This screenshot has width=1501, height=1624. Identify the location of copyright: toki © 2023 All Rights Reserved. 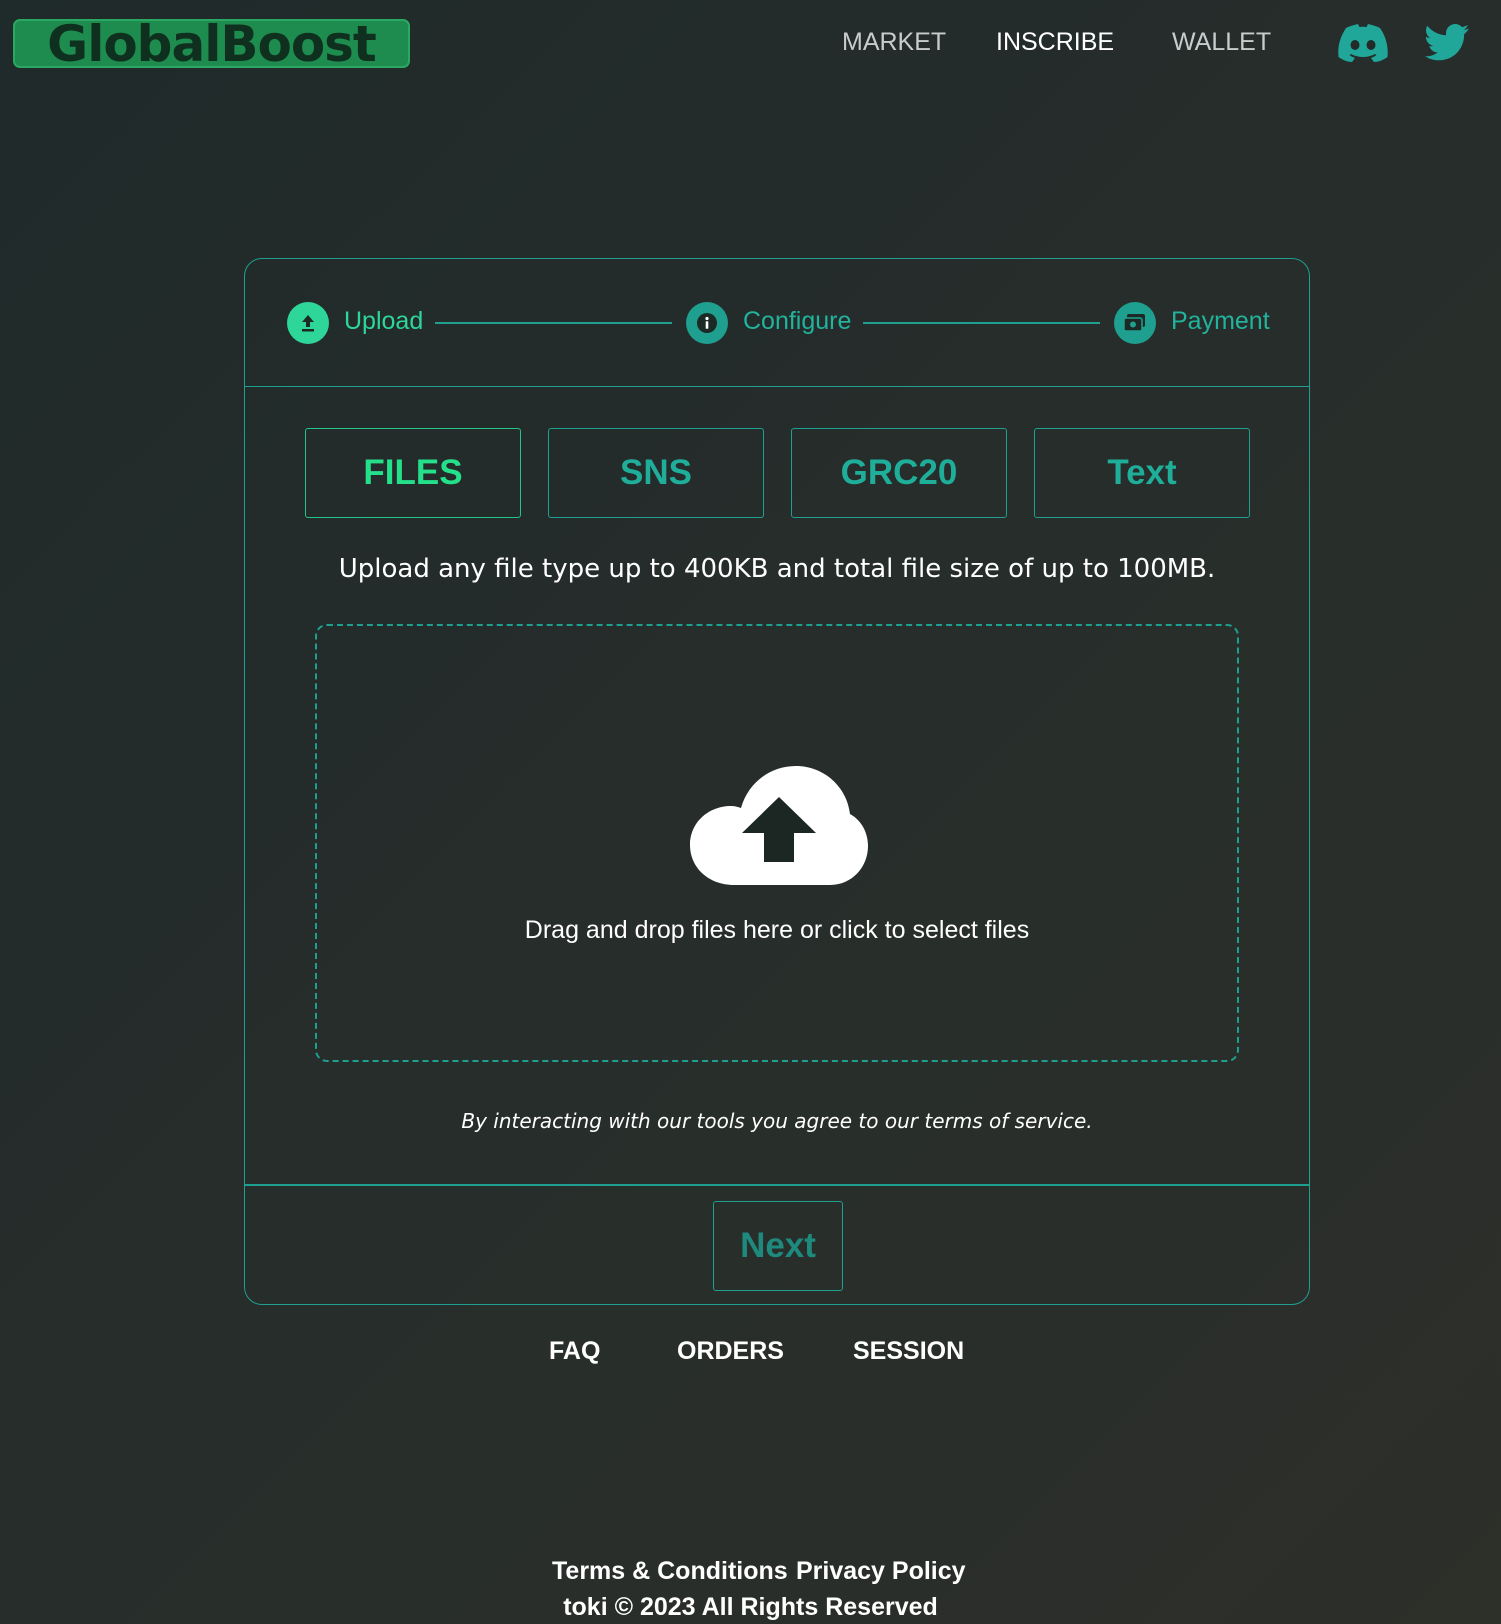
(750, 1607).